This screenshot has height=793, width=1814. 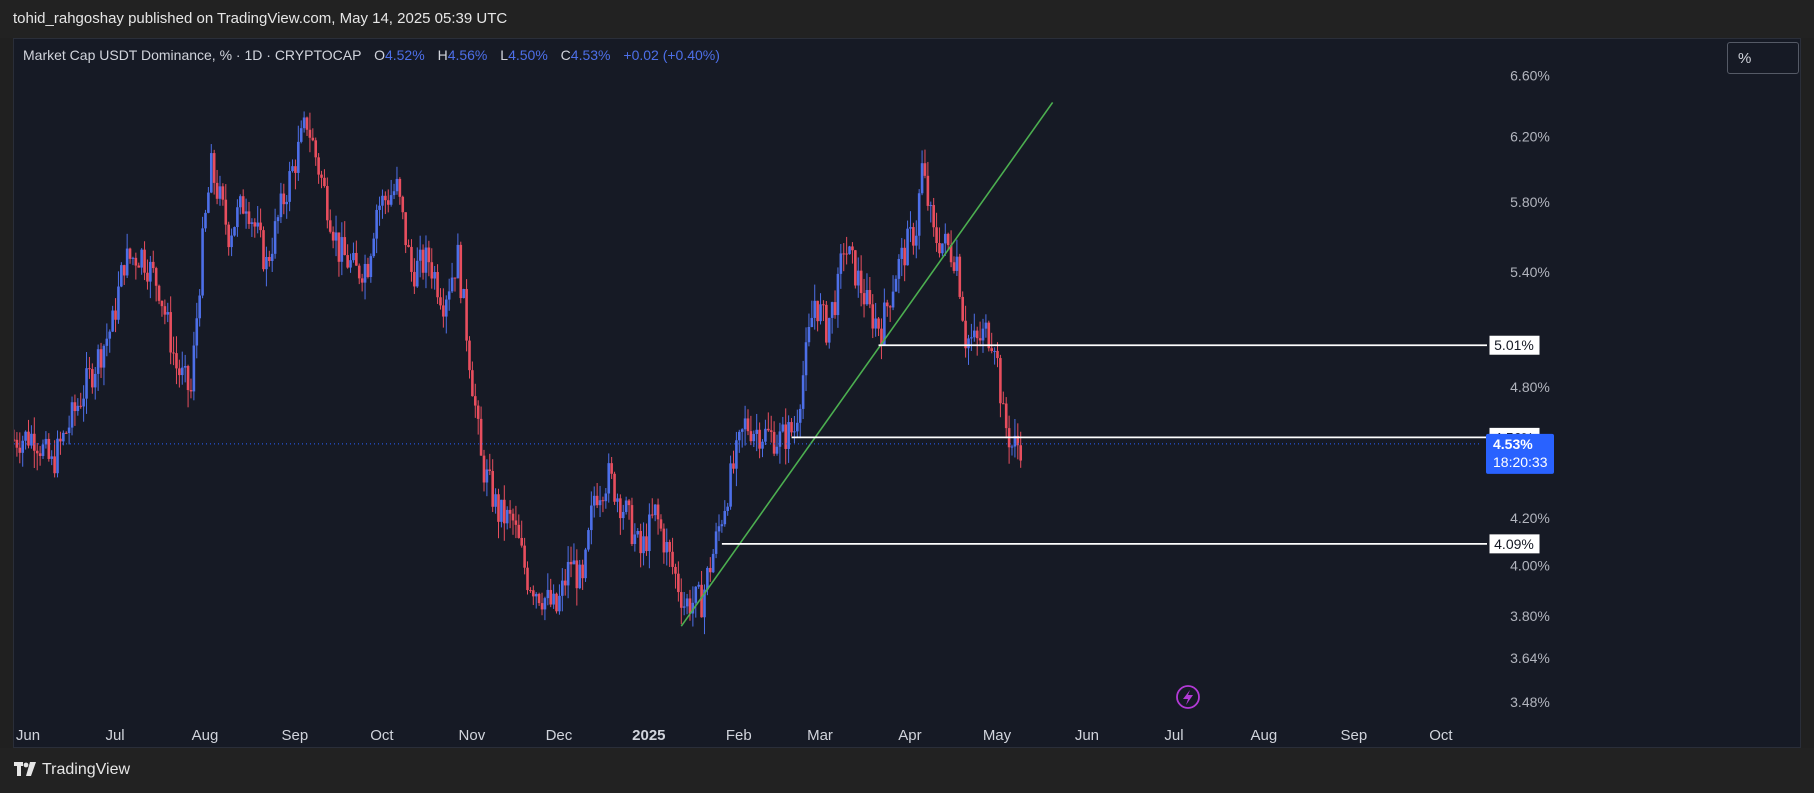 What do you see at coordinates (379, 55) in the screenshot?
I see `open-label: O` at bounding box center [379, 55].